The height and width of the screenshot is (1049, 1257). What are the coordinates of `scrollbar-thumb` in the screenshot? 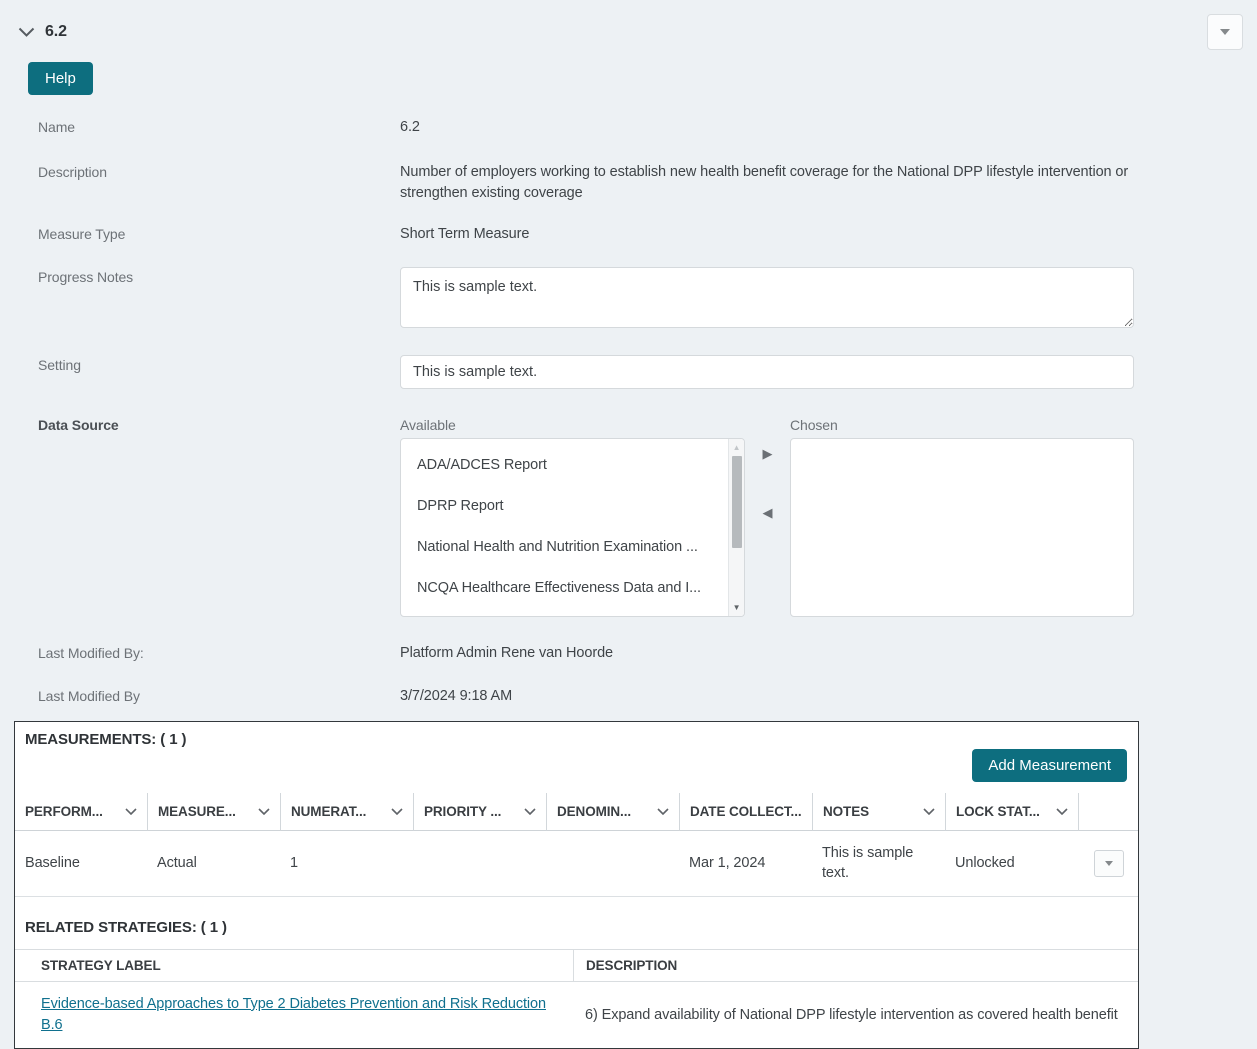 It's located at (736, 502).